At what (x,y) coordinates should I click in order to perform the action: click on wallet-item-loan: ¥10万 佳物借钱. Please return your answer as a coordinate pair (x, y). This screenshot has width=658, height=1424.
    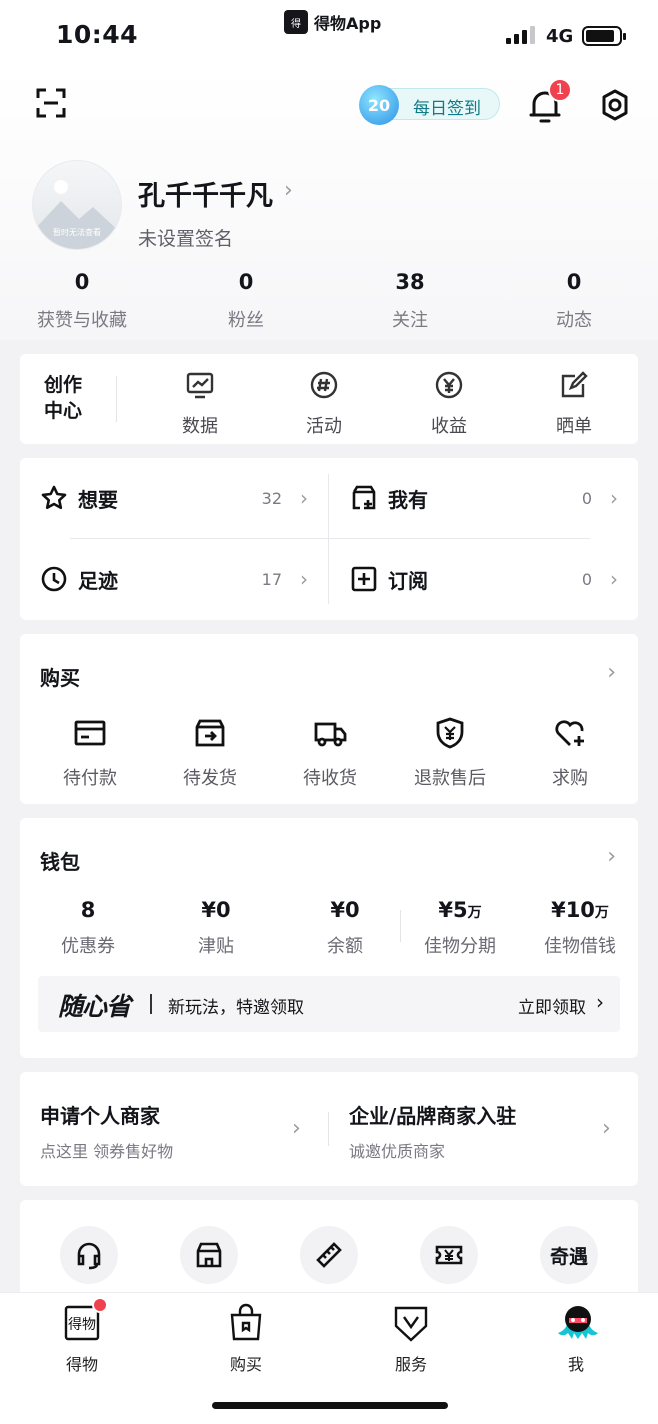
    Looking at the image, I should click on (580, 928).